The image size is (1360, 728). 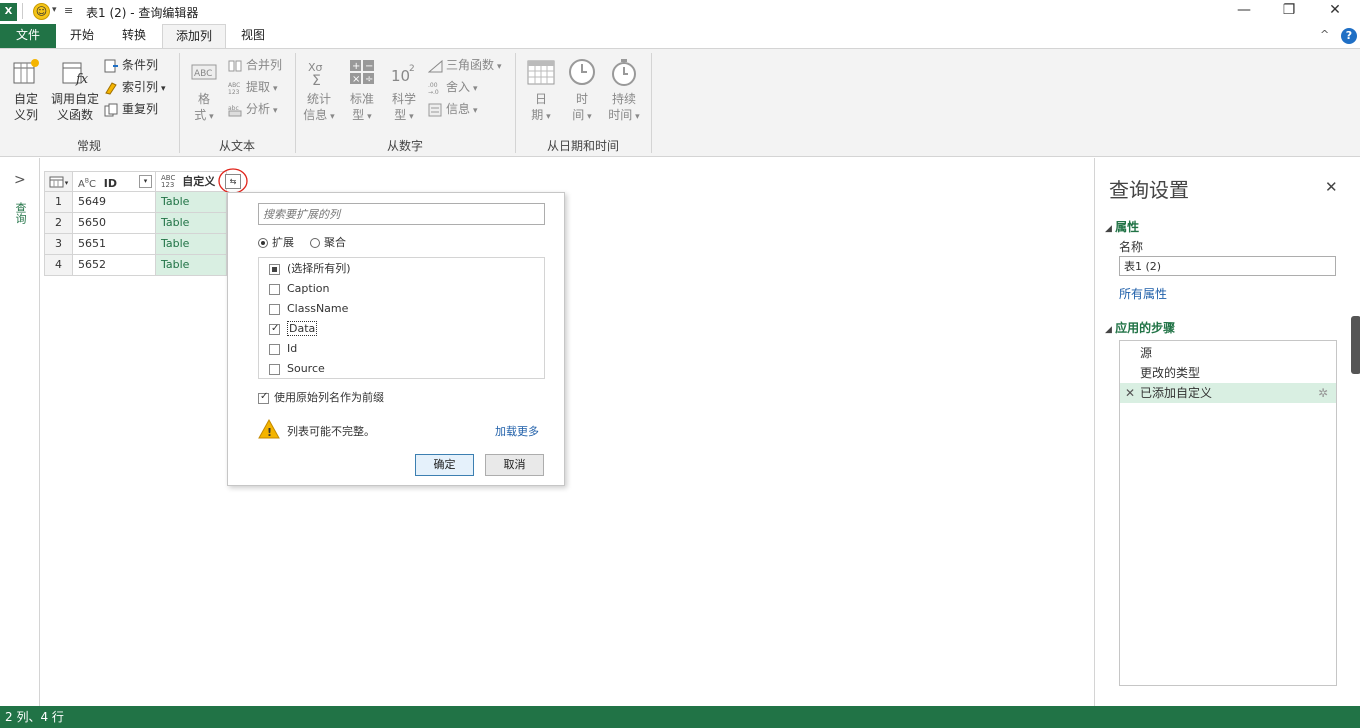 What do you see at coordinates (204, 72) in the screenshot?
I see `format-abc-icon: ABC` at bounding box center [204, 72].